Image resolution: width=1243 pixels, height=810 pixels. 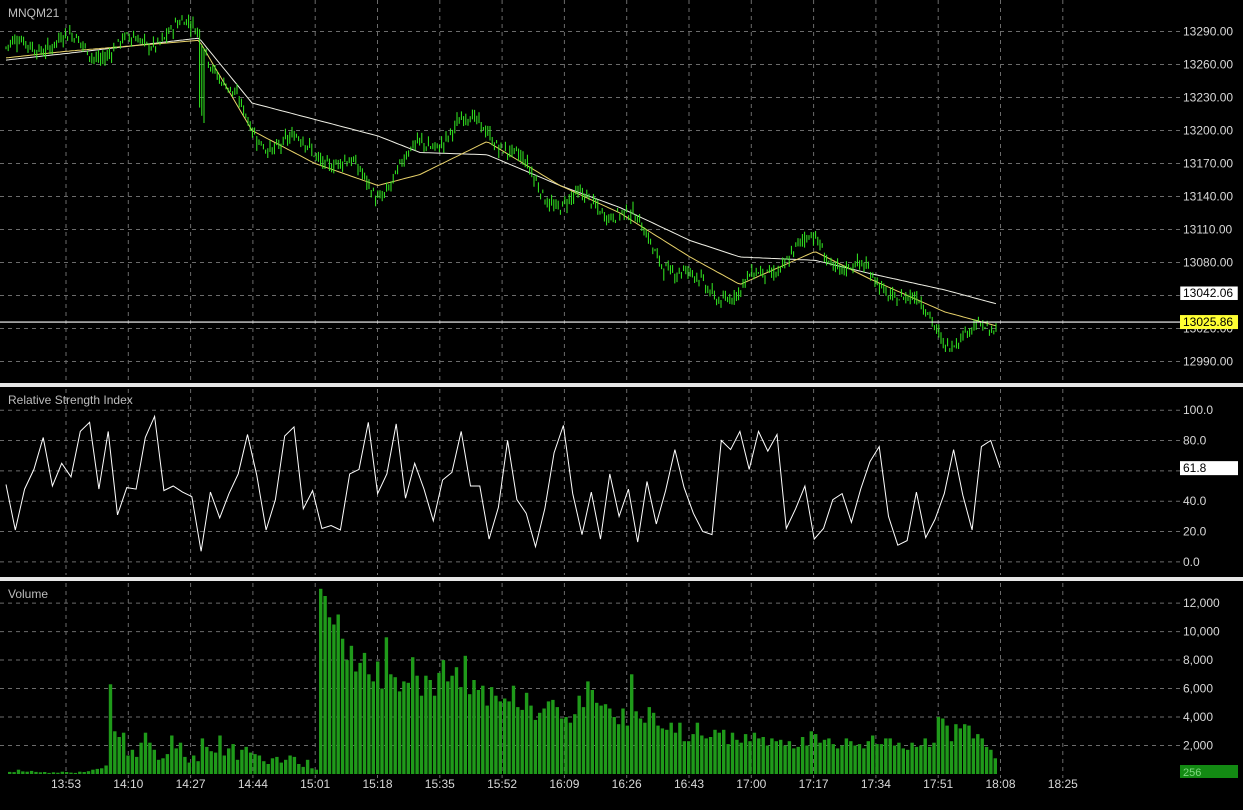 I want to click on rsi-value-tag-text: 61.8, so click(x=1195, y=468).